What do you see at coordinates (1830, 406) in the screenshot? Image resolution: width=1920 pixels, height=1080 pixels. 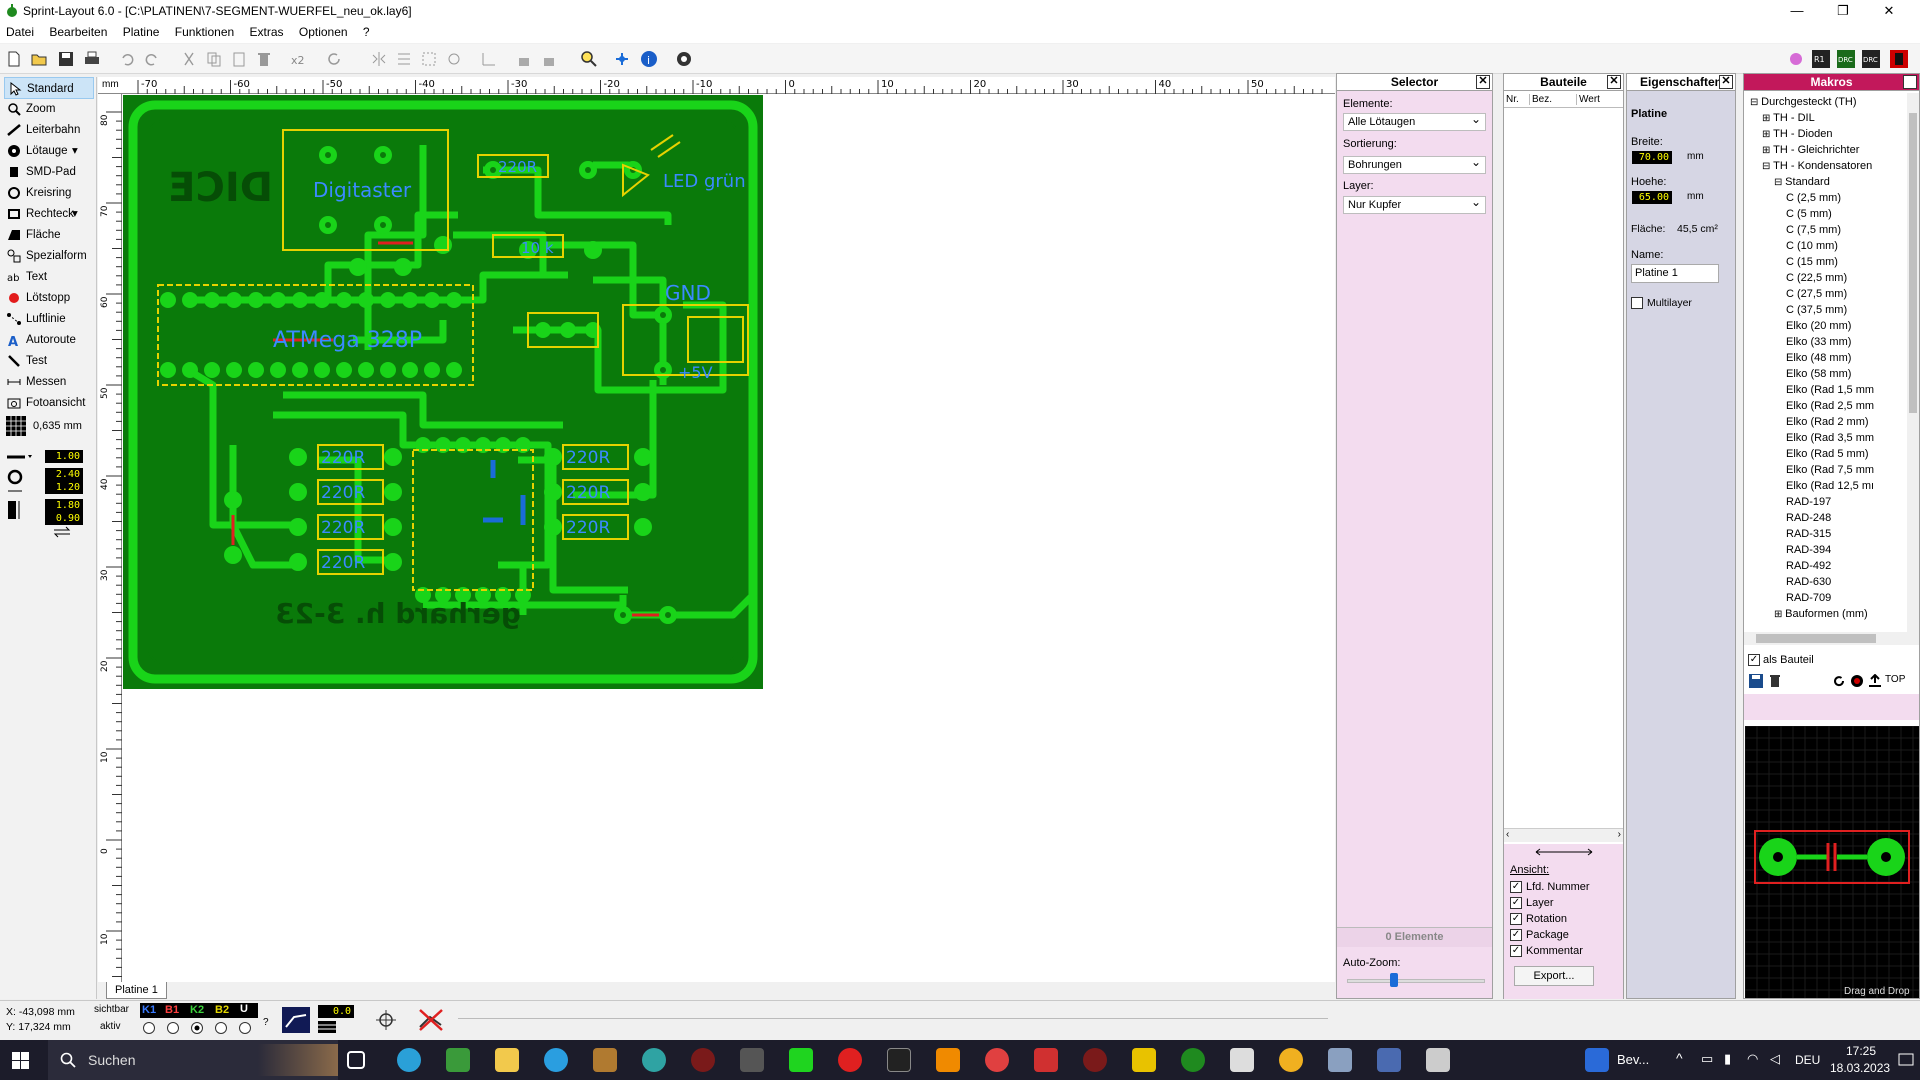 I see `macro-tree-item: Elko (Rad 2,5 mm` at bounding box center [1830, 406].